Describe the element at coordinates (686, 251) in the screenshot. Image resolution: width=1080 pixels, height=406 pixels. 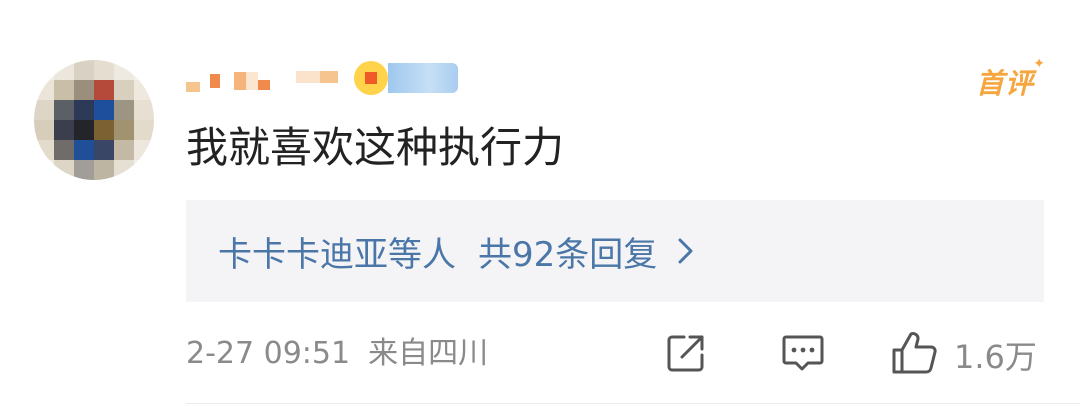
I see `chevron-right-icon` at that location.